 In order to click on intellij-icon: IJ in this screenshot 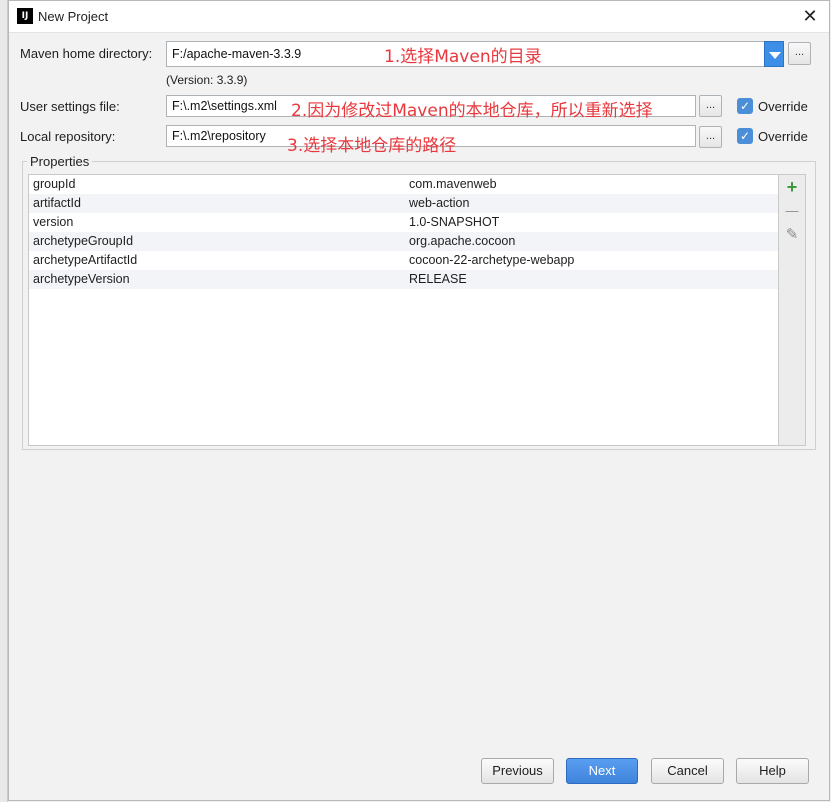, I will do `click(25, 16)`.